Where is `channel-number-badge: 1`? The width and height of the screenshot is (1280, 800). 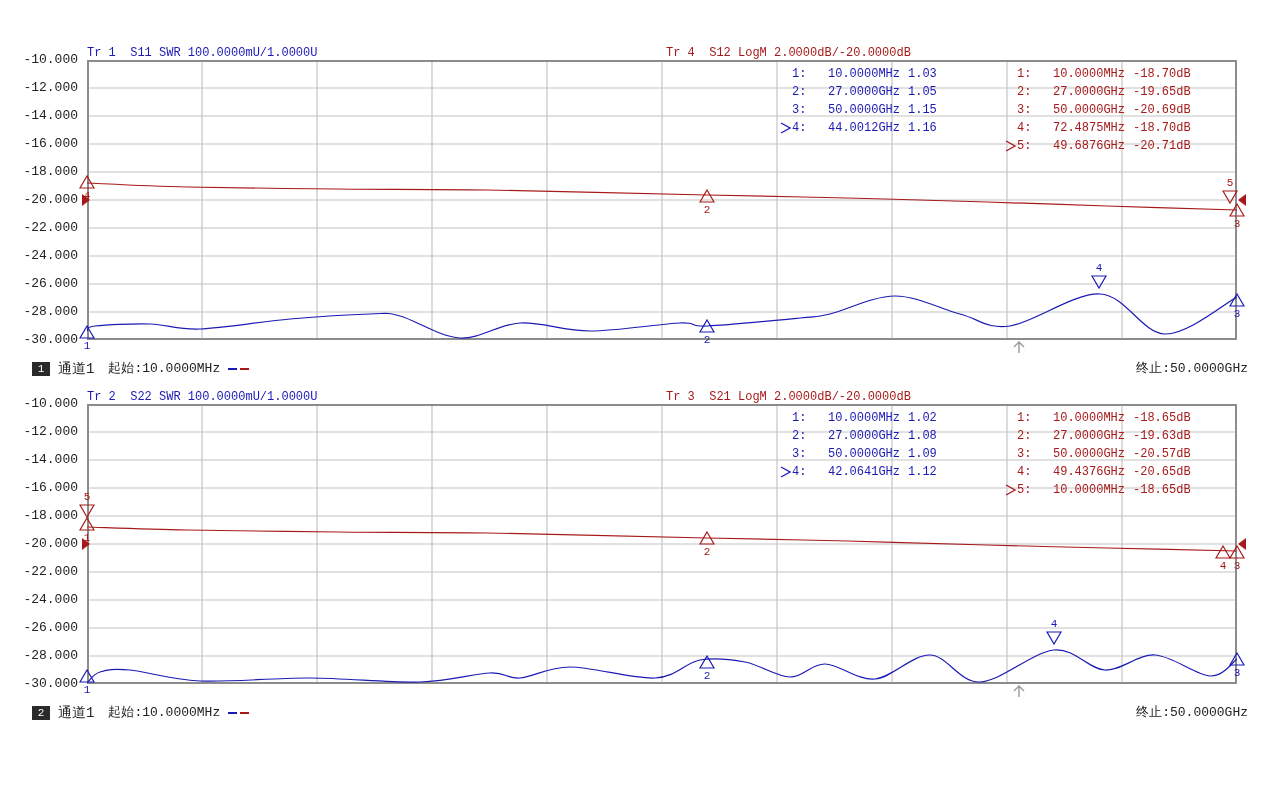 channel-number-badge: 1 is located at coordinates (41, 369).